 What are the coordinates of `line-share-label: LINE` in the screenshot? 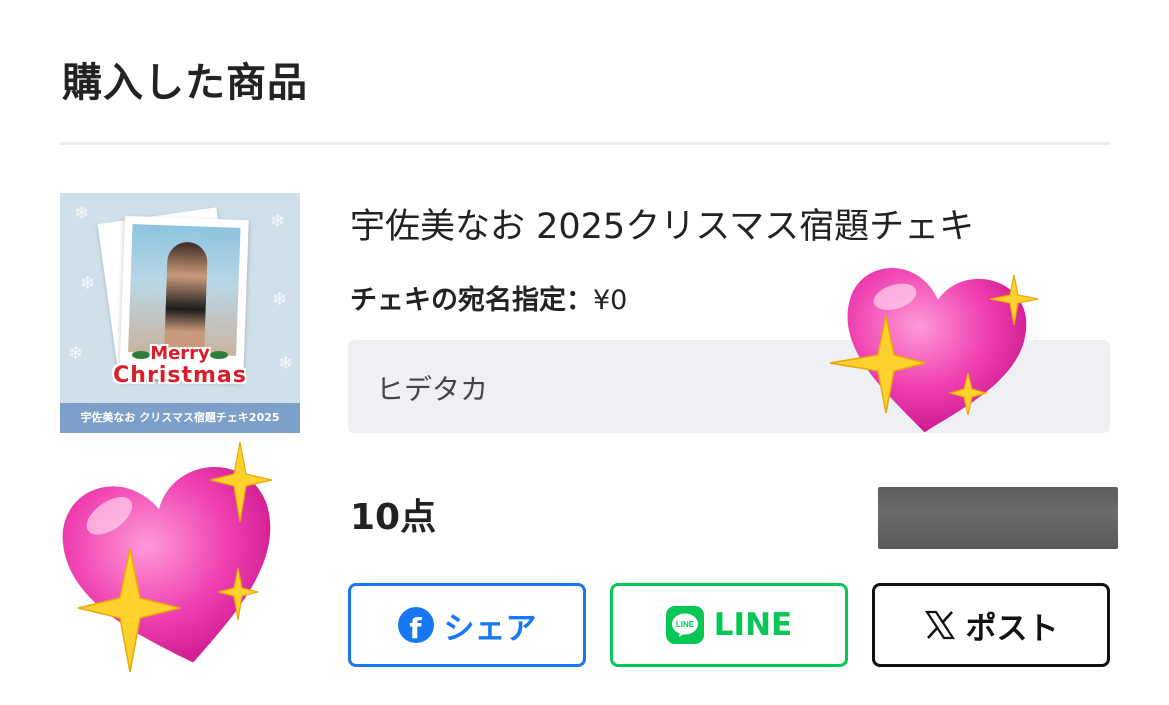 It's located at (753, 625).